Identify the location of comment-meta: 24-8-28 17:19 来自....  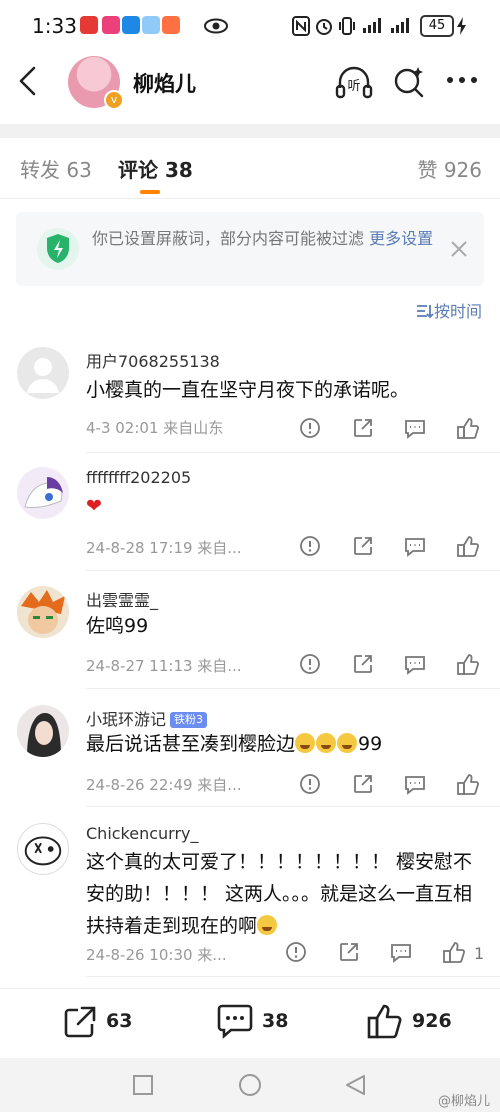
(164, 548).